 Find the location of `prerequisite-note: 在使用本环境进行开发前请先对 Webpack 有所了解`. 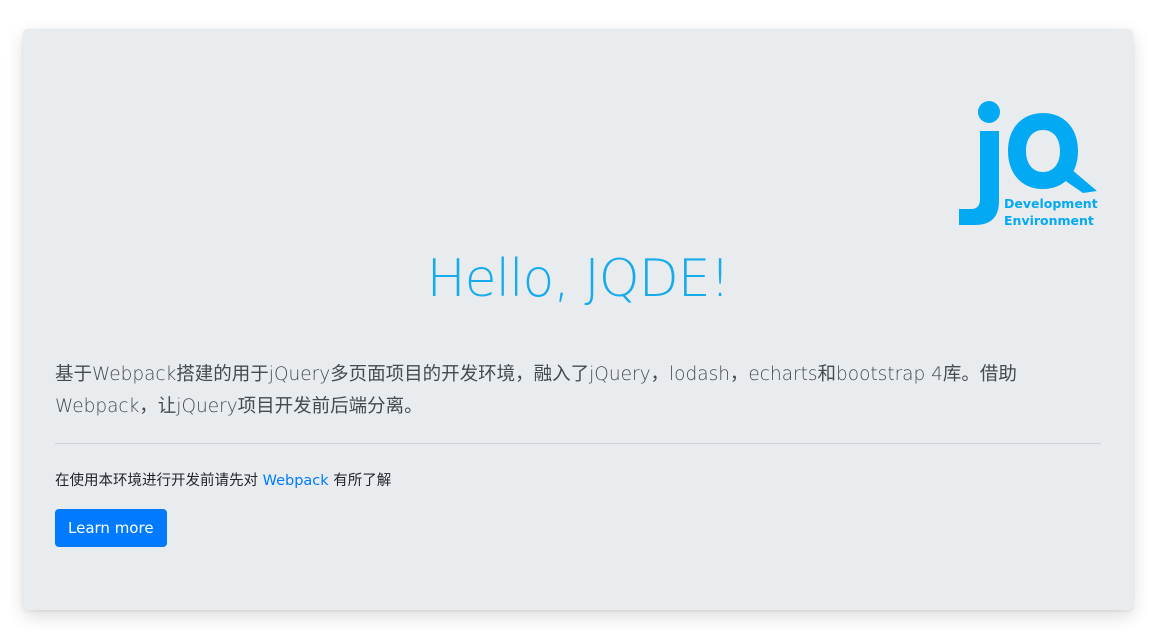

prerequisite-note: 在使用本环境进行开发前请先对 Webpack 有所了解 is located at coordinates (223, 481).